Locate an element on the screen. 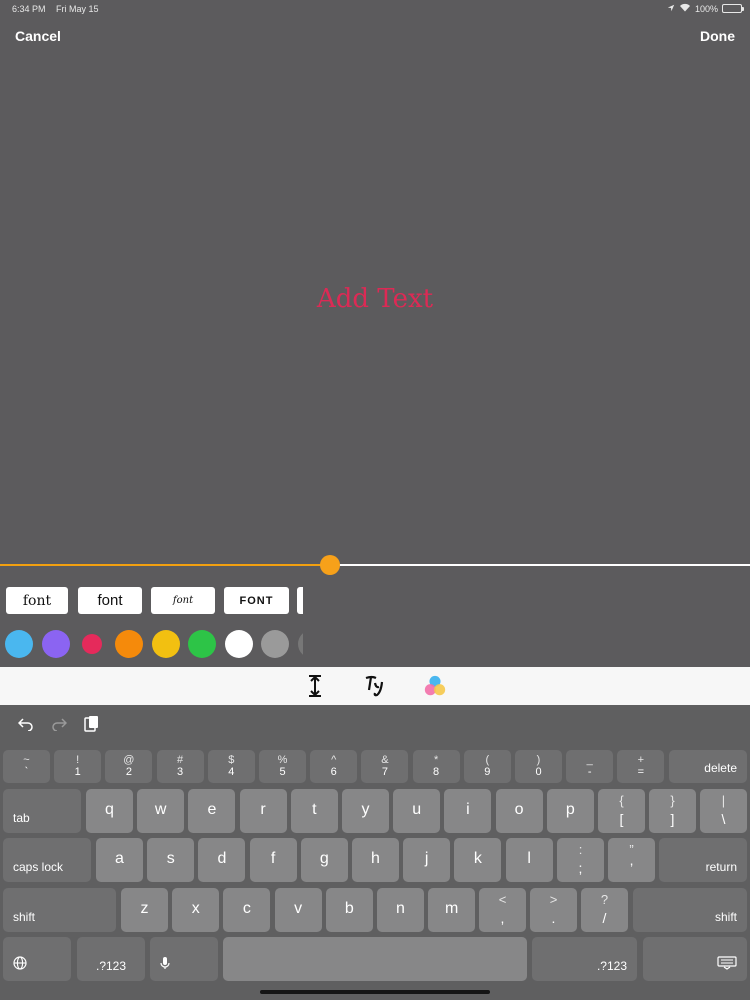 This screenshot has width=750, height=1000. status-date: Fri May 15 is located at coordinates (77, 9).